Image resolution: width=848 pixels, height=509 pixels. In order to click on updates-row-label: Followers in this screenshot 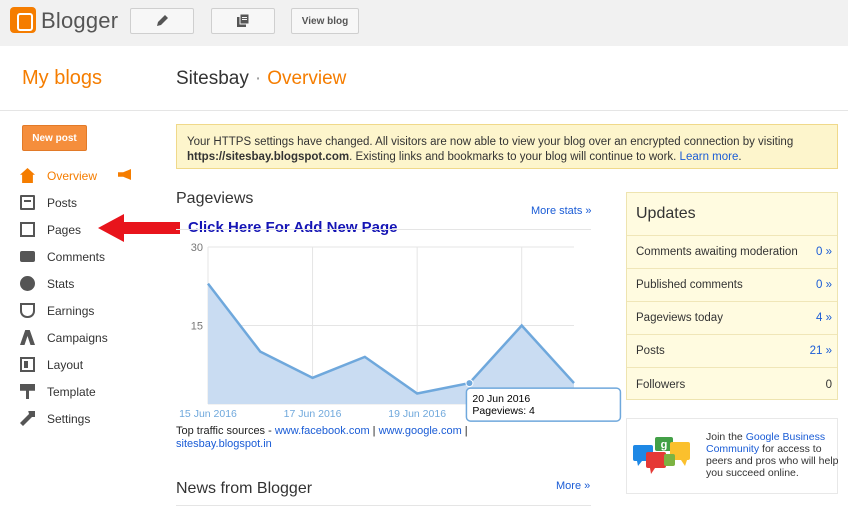, I will do `click(661, 384)`.